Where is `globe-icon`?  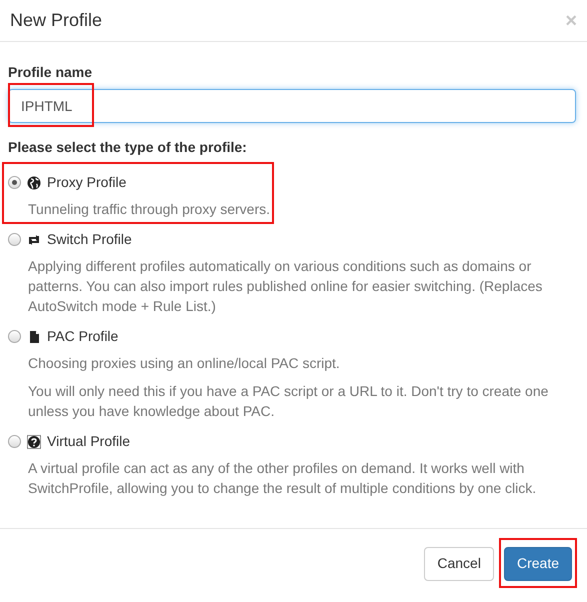
globe-icon is located at coordinates (34, 183).